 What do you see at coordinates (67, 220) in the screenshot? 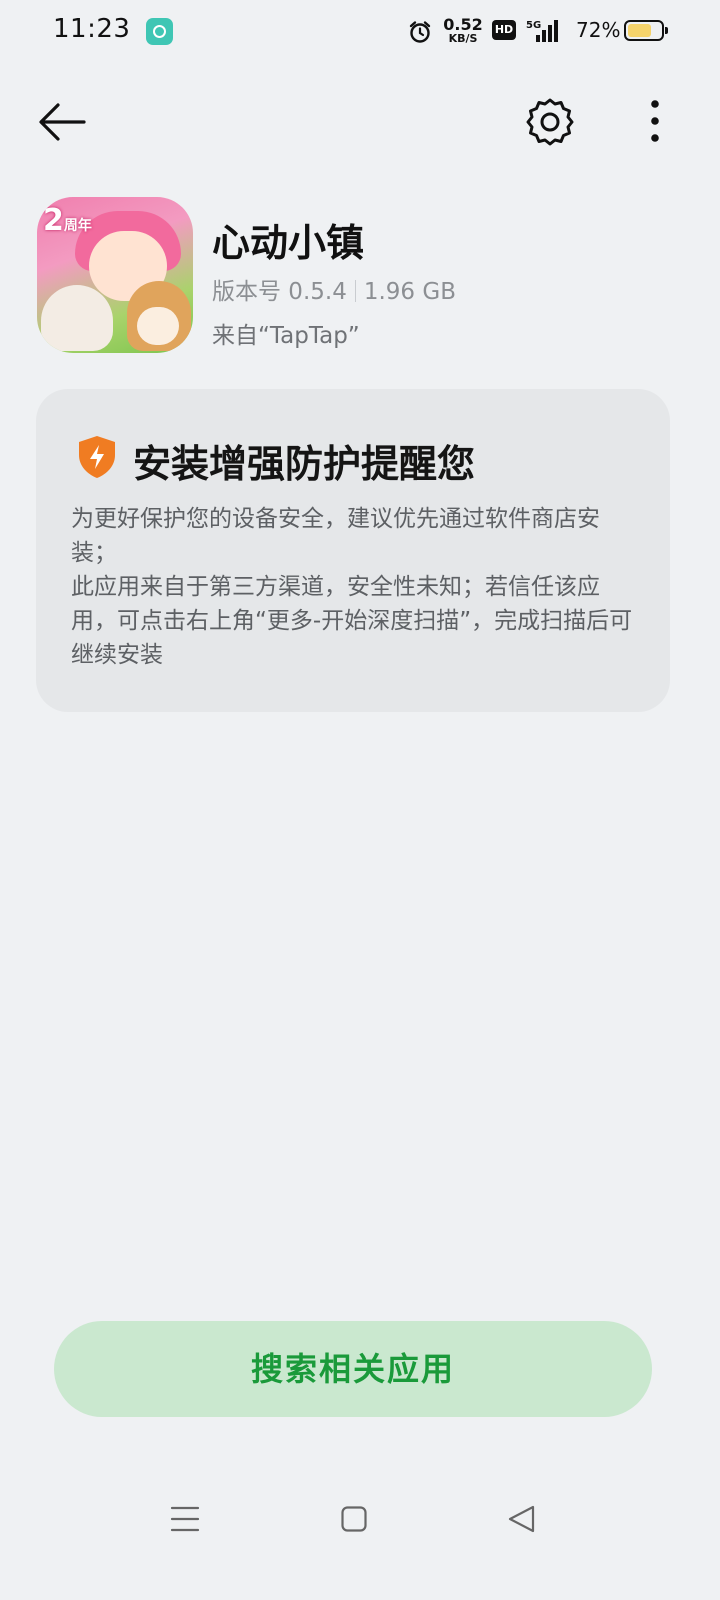
I see `anniversary-badge: 2周年` at bounding box center [67, 220].